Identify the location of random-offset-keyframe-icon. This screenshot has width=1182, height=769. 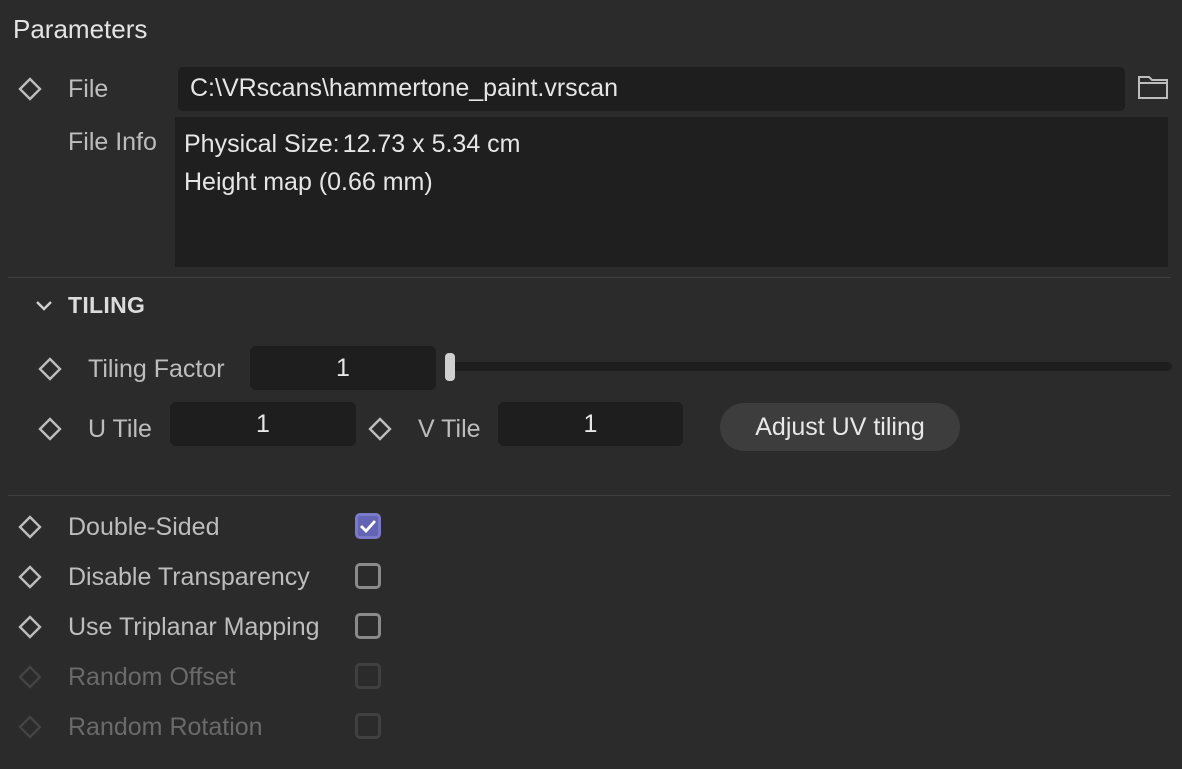
(30, 677).